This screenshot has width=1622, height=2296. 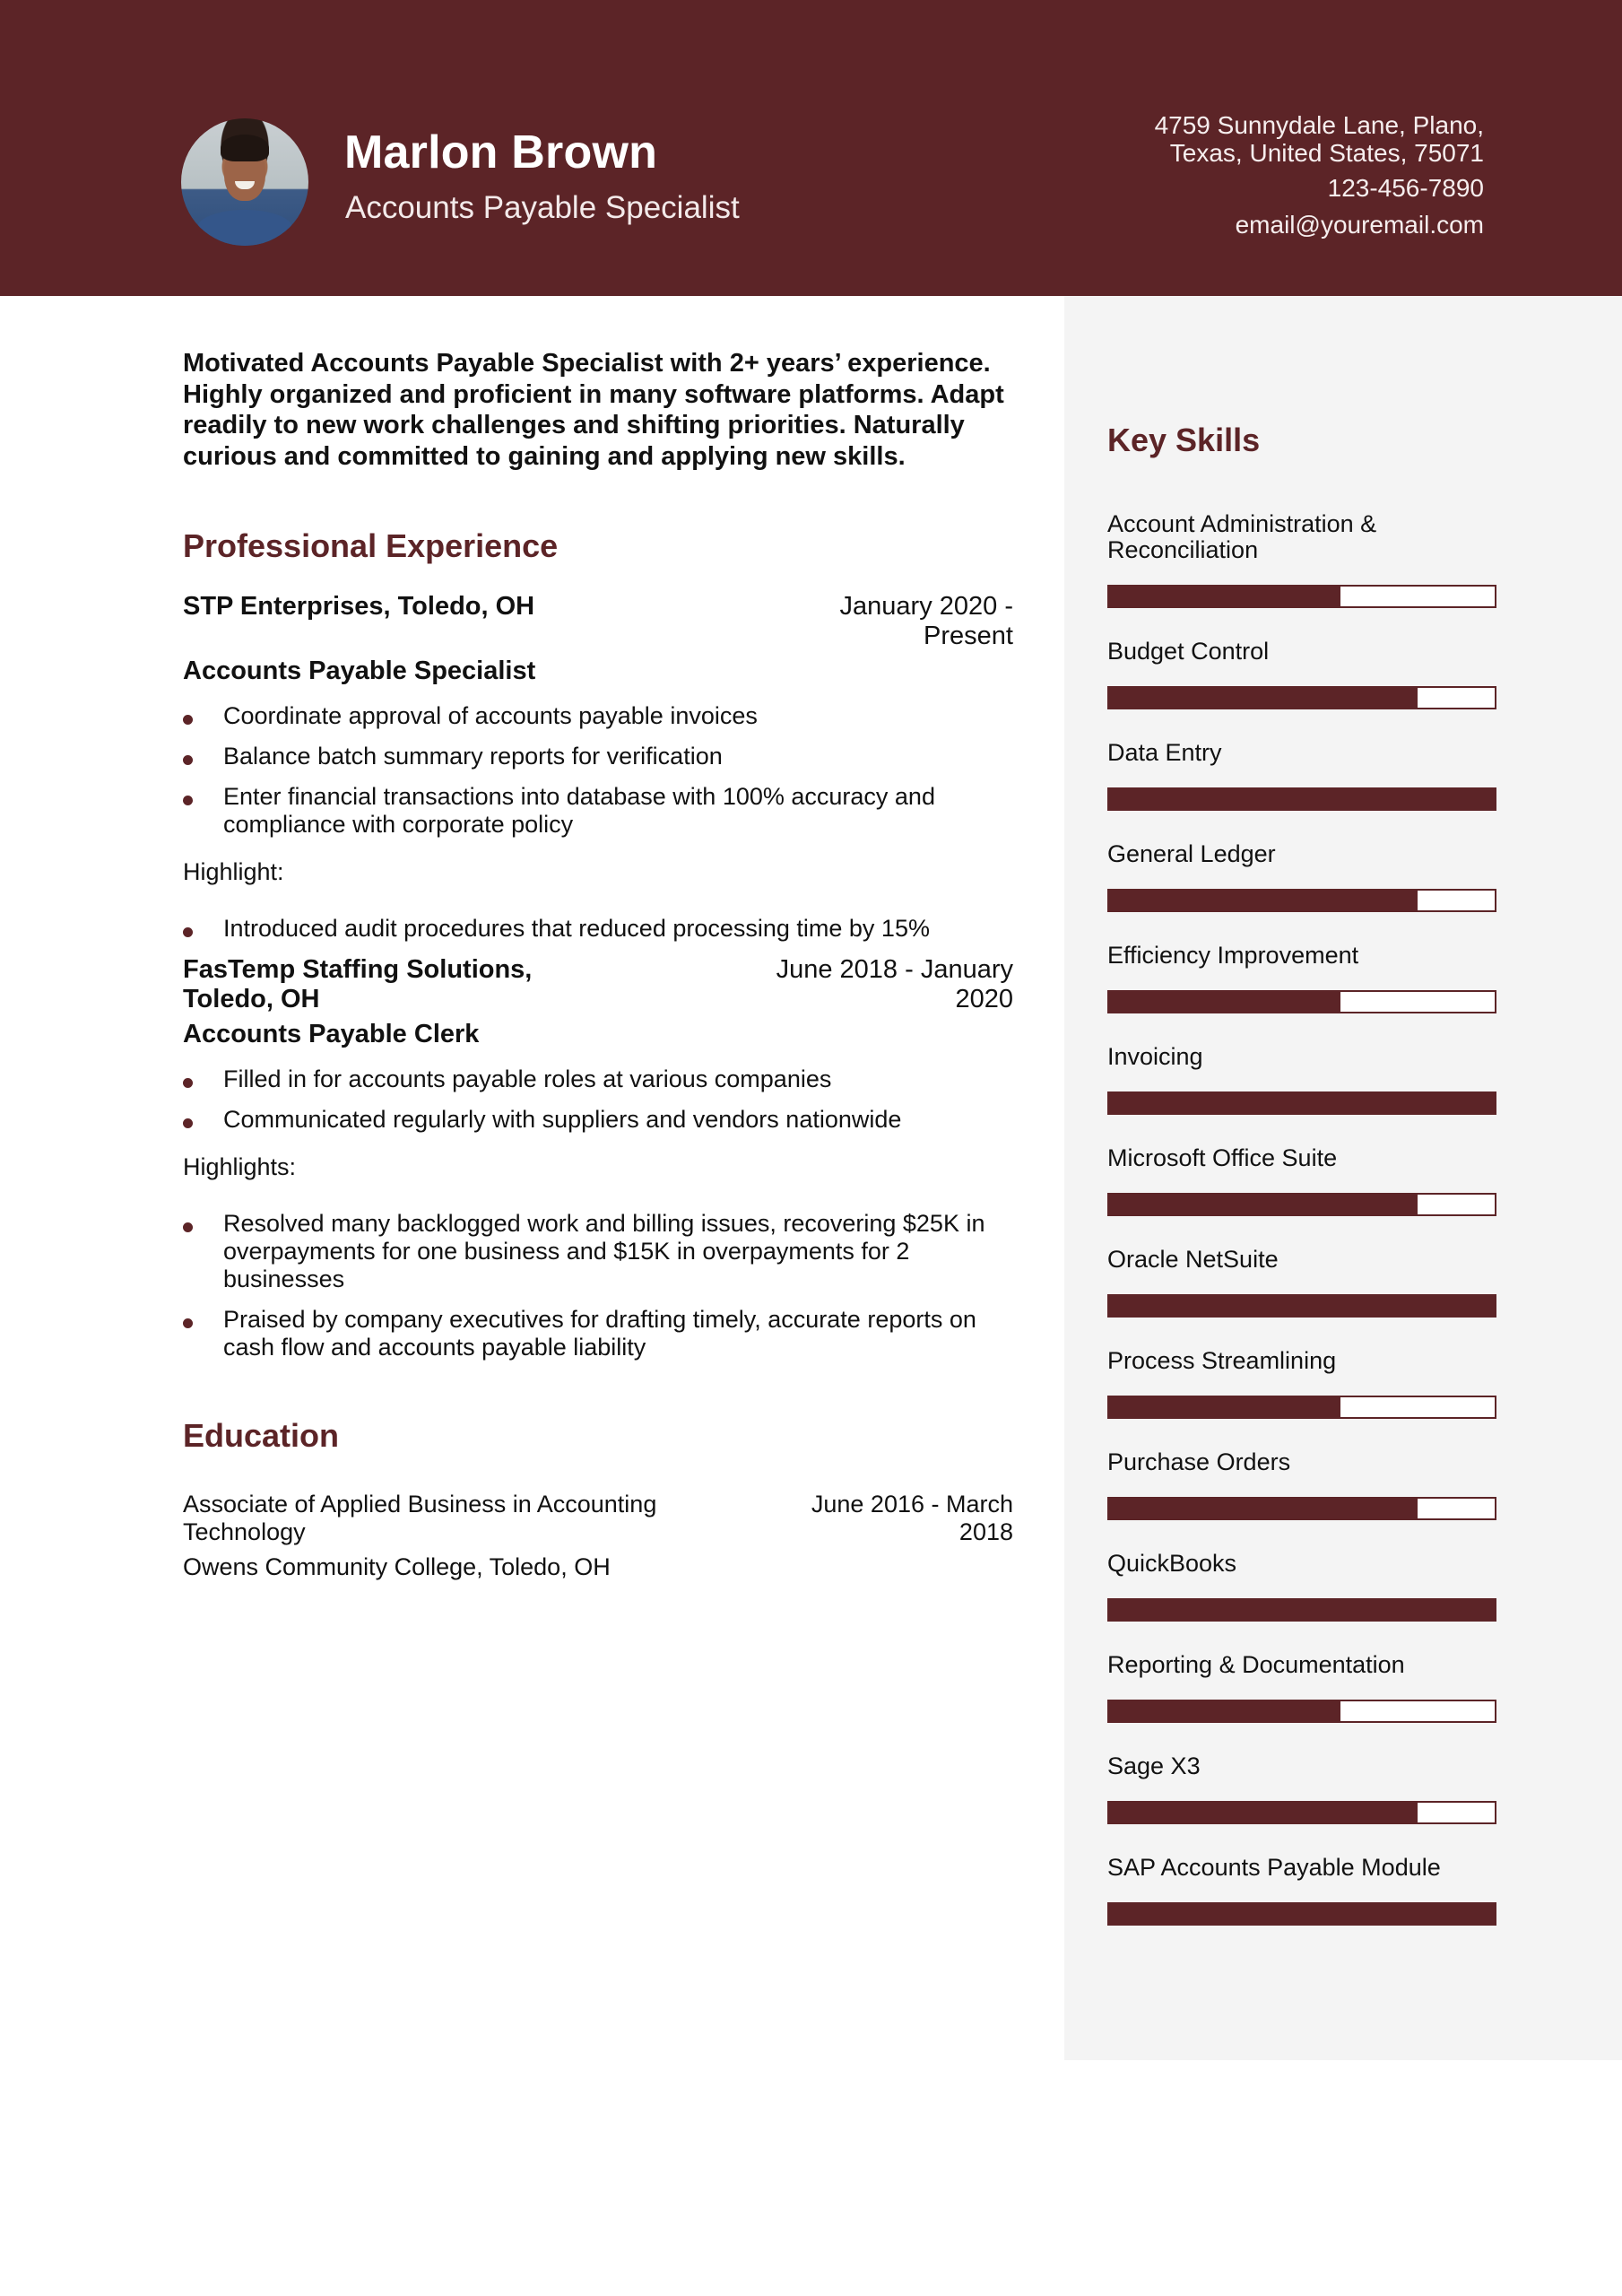 What do you see at coordinates (912, 1518) in the screenshot?
I see `education-dates: June 2016 - March 2018` at bounding box center [912, 1518].